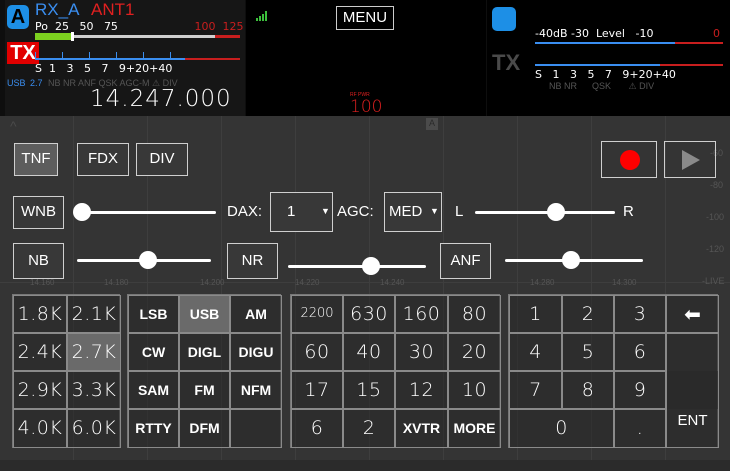 This screenshot has width=730, height=471. What do you see at coordinates (161, 99) in the screenshot?
I see `frequency-display: 14.247.000` at bounding box center [161, 99].